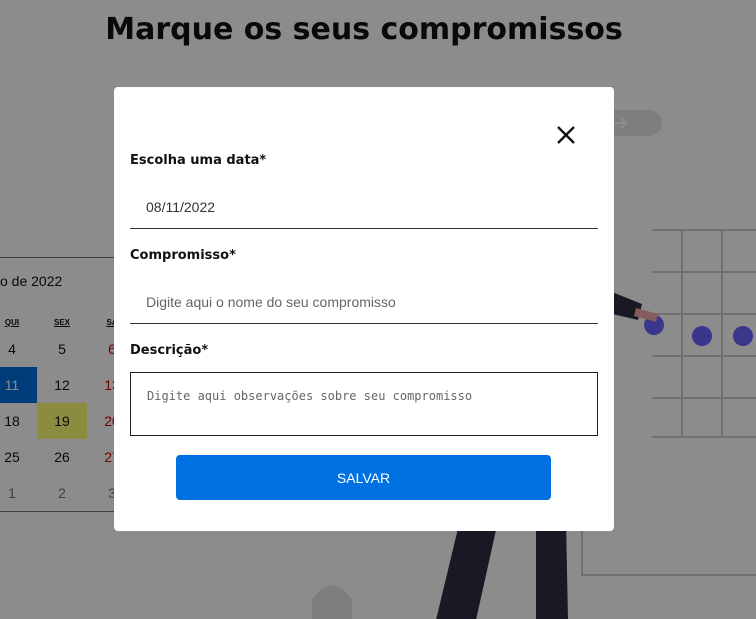 Image resolution: width=756 pixels, height=619 pixels. What do you see at coordinates (363, 477) in the screenshot?
I see `save-button: SALVAR` at bounding box center [363, 477].